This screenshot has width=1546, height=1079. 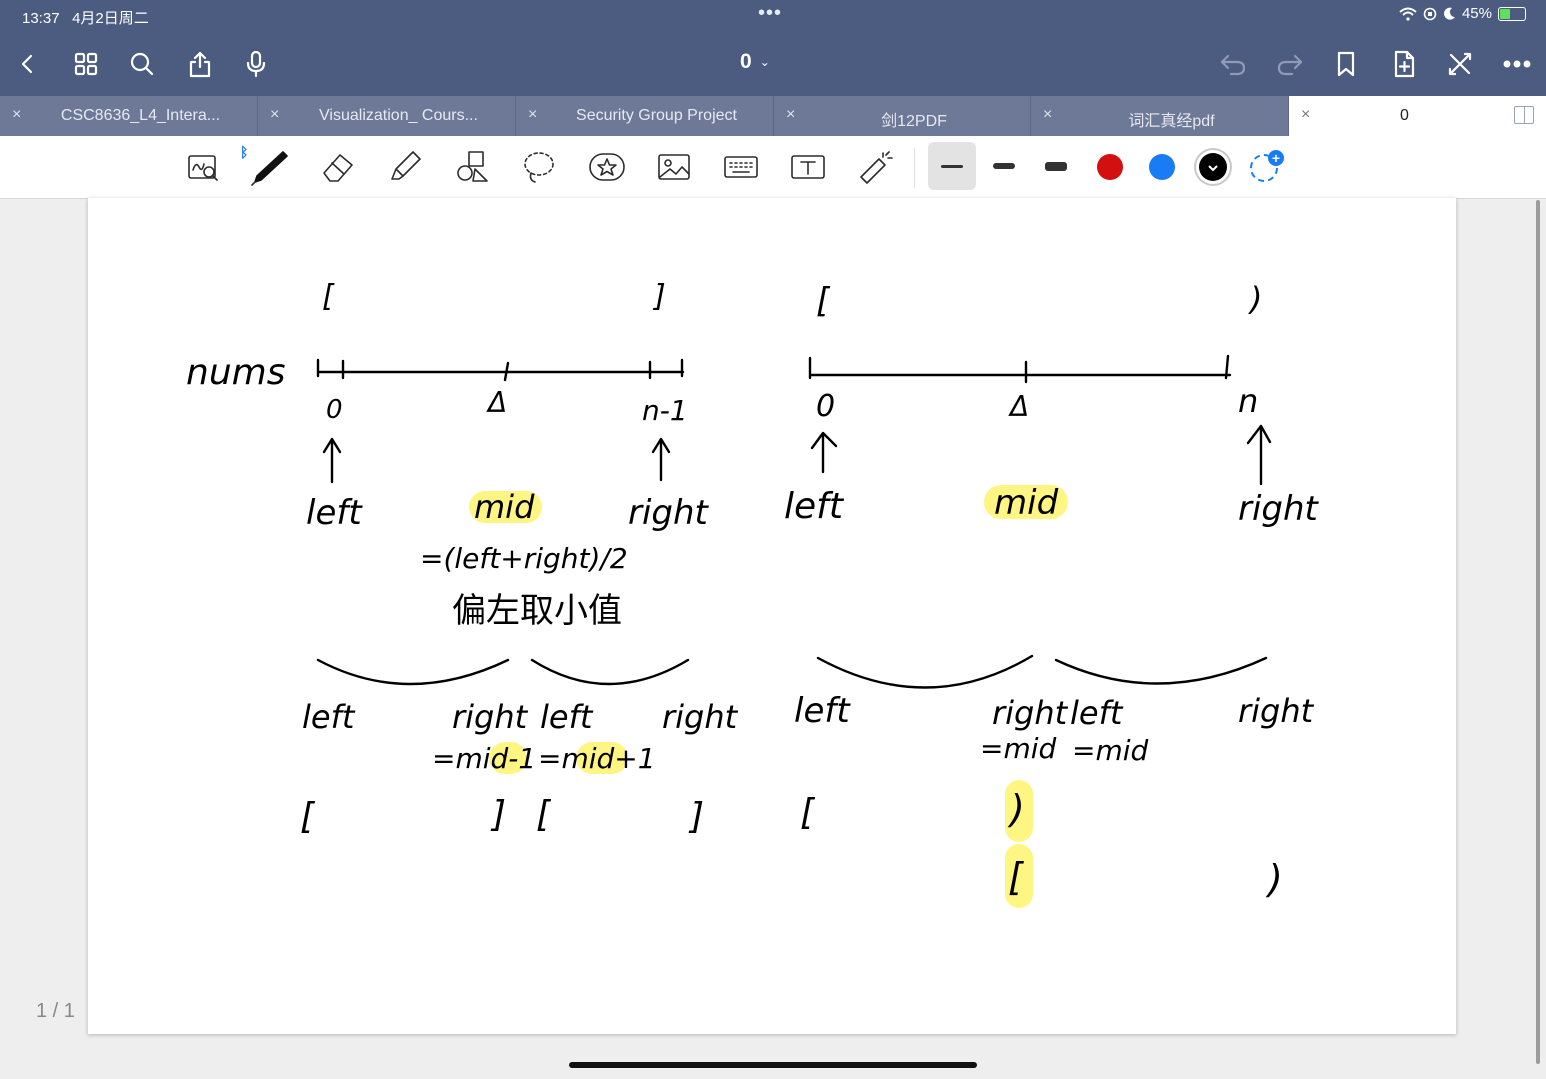 I want to click on image-icon, so click(x=674, y=167).